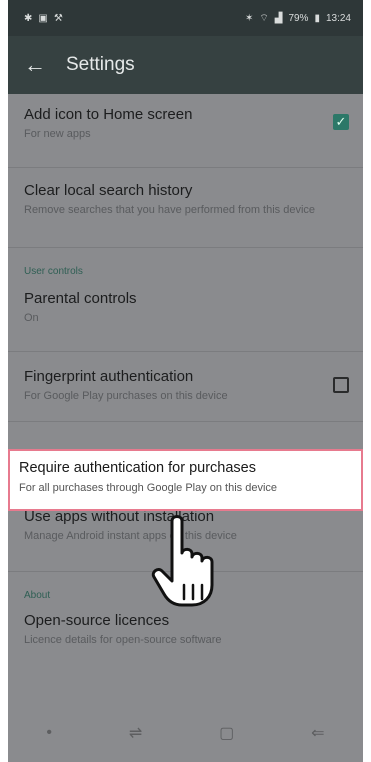 This screenshot has height=762, width=371. What do you see at coordinates (341, 385) in the screenshot?
I see `checkbox-unchecked-icon` at bounding box center [341, 385].